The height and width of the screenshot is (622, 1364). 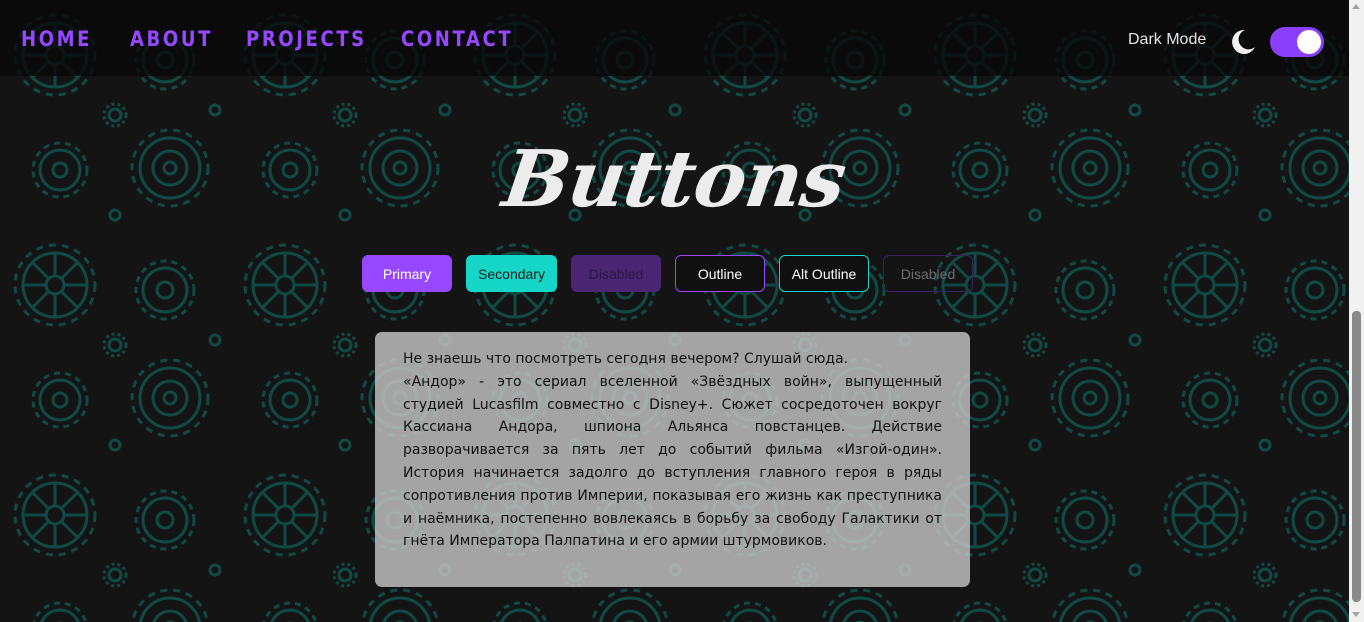 What do you see at coordinates (824, 273) in the screenshot?
I see `alt-outline-button: Alt Outline` at bounding box center [824, 273].